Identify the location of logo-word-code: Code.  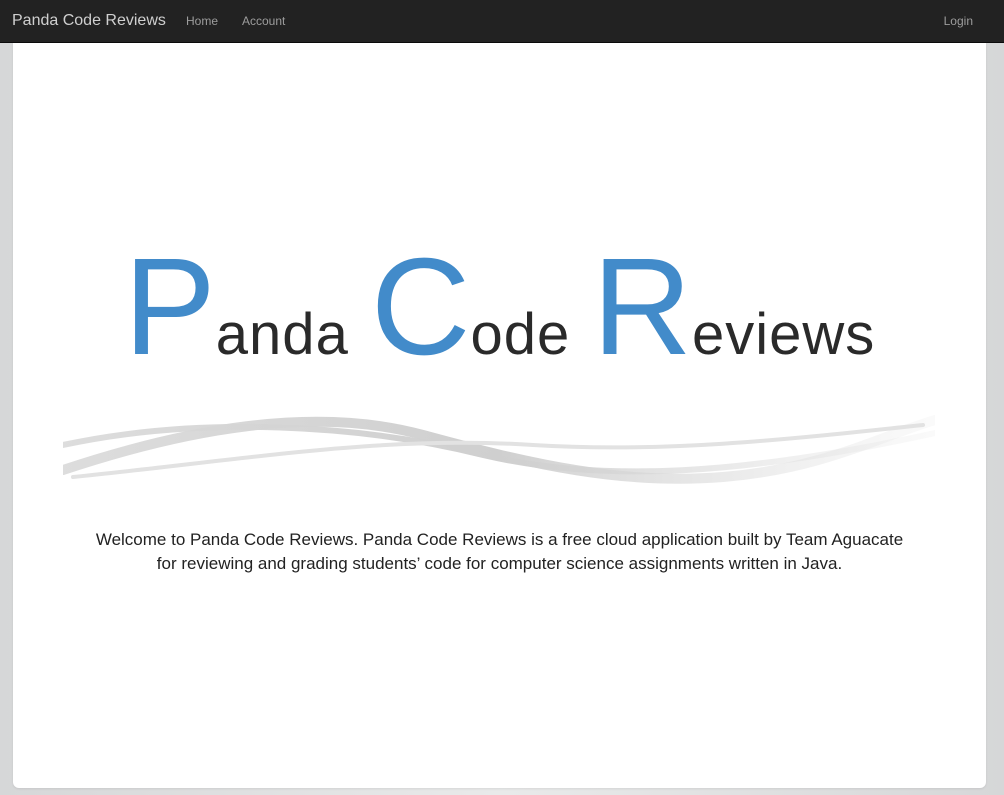
(470, 307).